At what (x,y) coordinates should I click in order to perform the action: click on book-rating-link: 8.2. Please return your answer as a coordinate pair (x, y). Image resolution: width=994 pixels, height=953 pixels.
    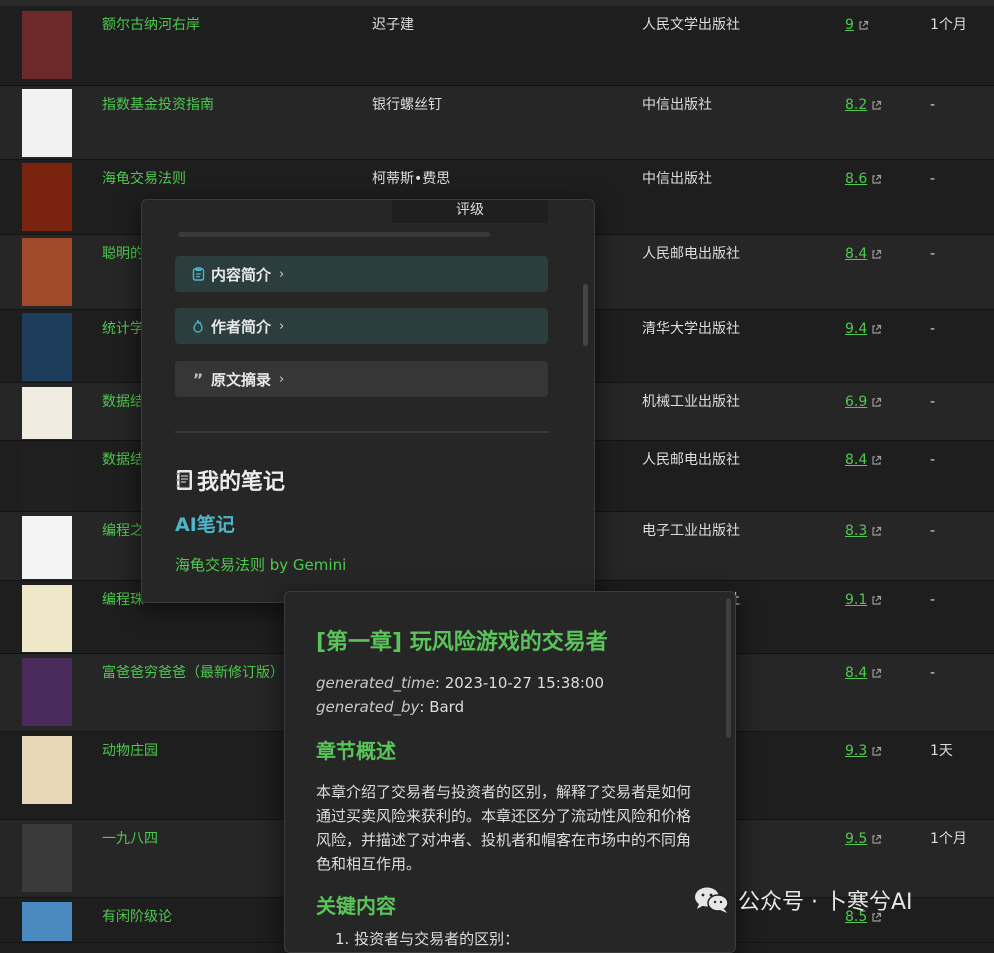
    Looking at the image, I should click on (863, 106).